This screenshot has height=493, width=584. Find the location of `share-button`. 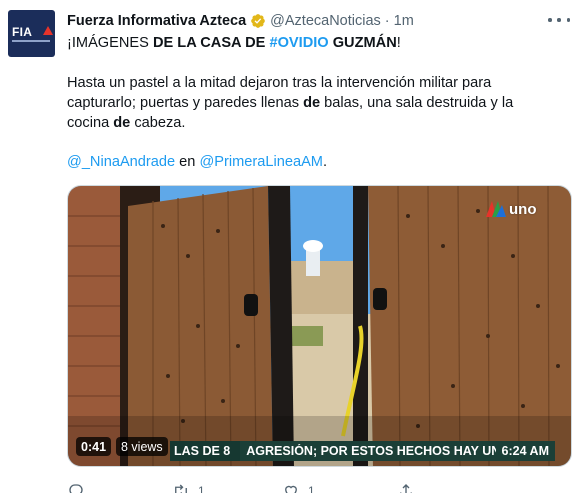

share-button is located at coordinates (449, 486).